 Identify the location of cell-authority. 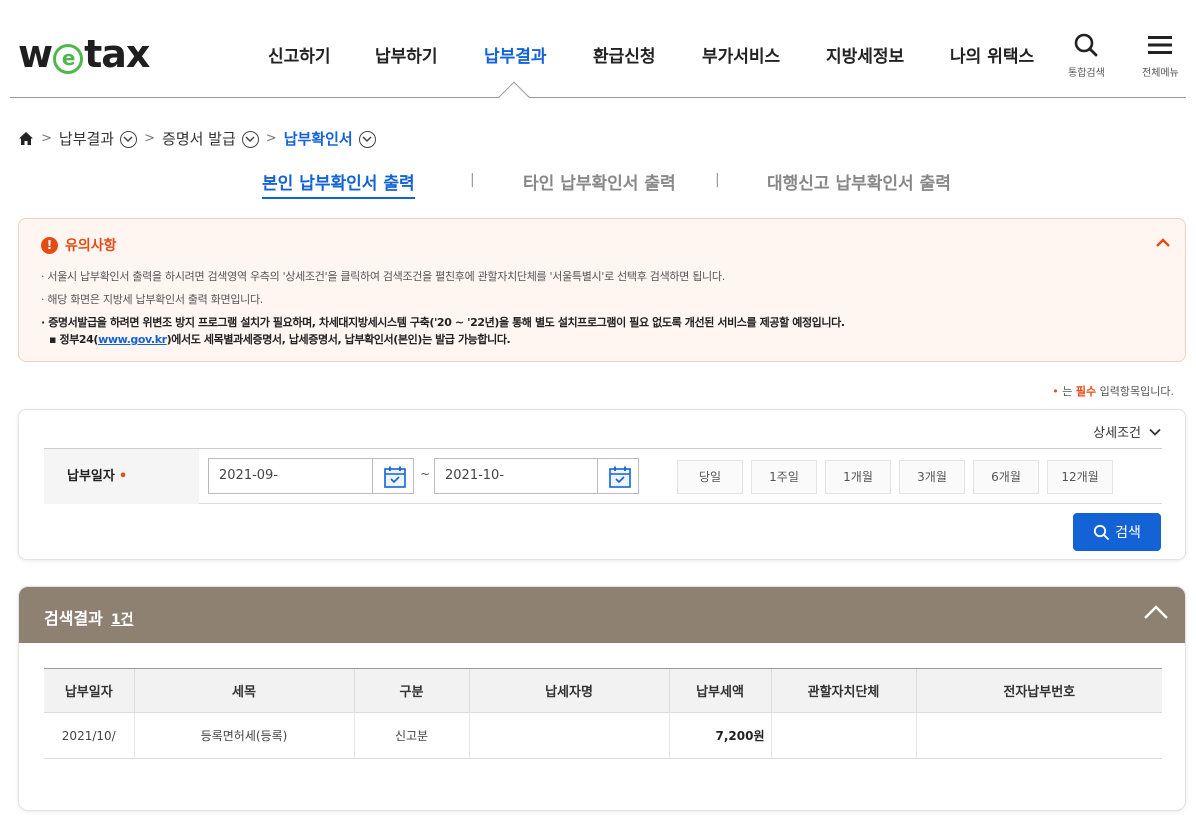
(843, 735).